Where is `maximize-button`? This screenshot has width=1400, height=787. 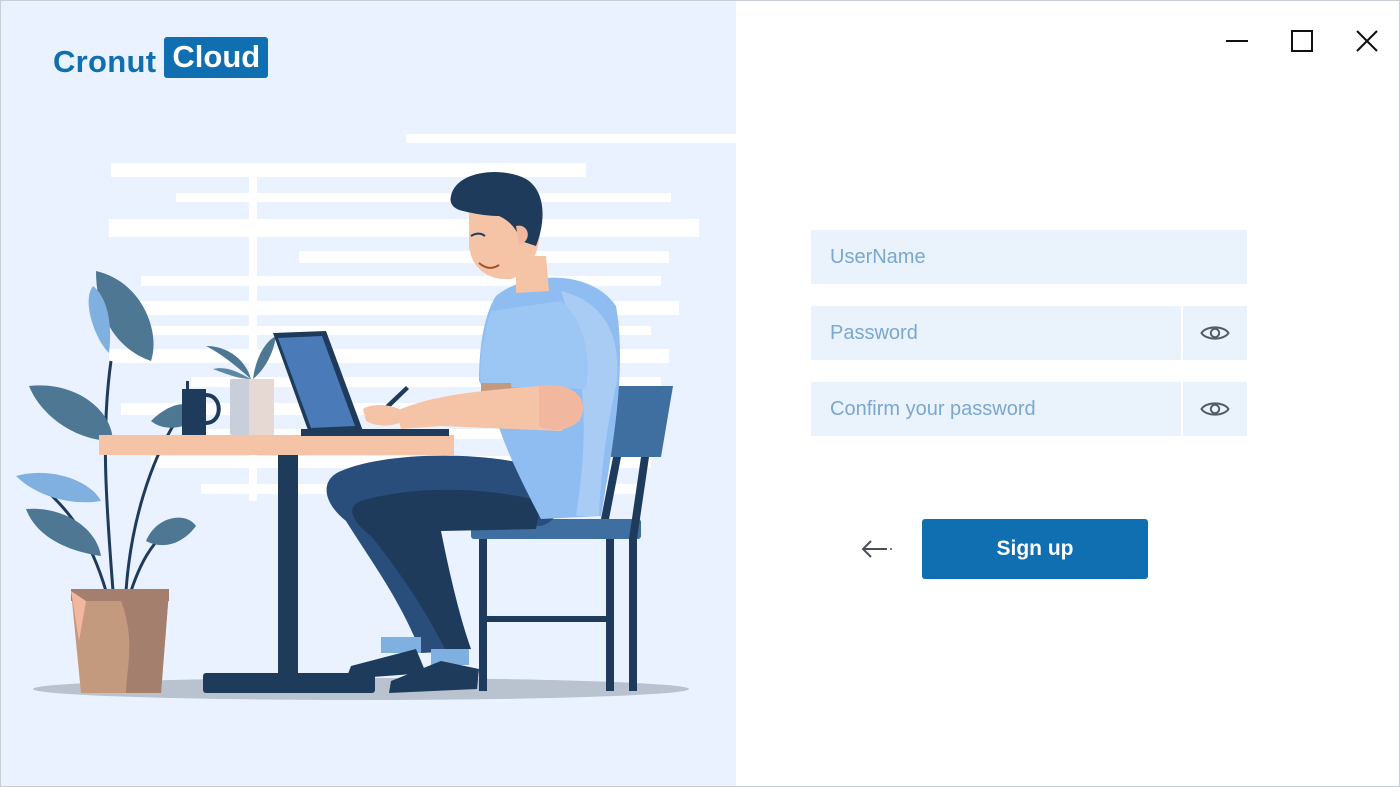 maximize-button is located at coordinates (1301, 41).